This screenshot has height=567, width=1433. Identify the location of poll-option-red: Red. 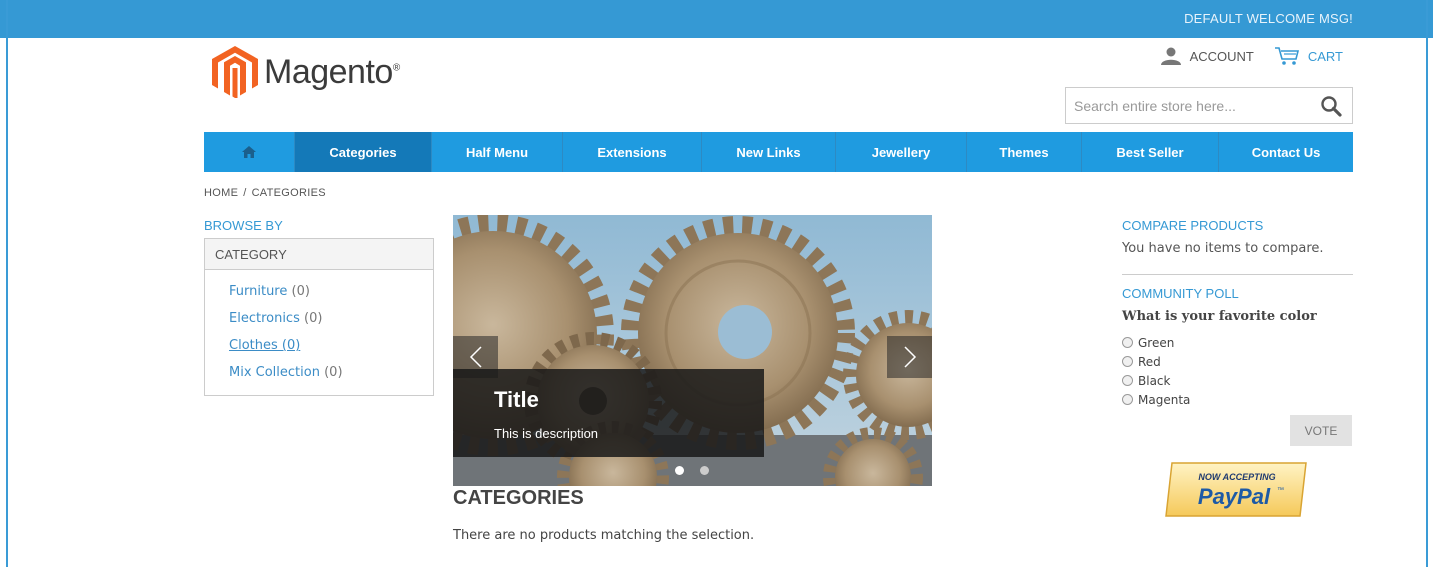
(1156, 361).